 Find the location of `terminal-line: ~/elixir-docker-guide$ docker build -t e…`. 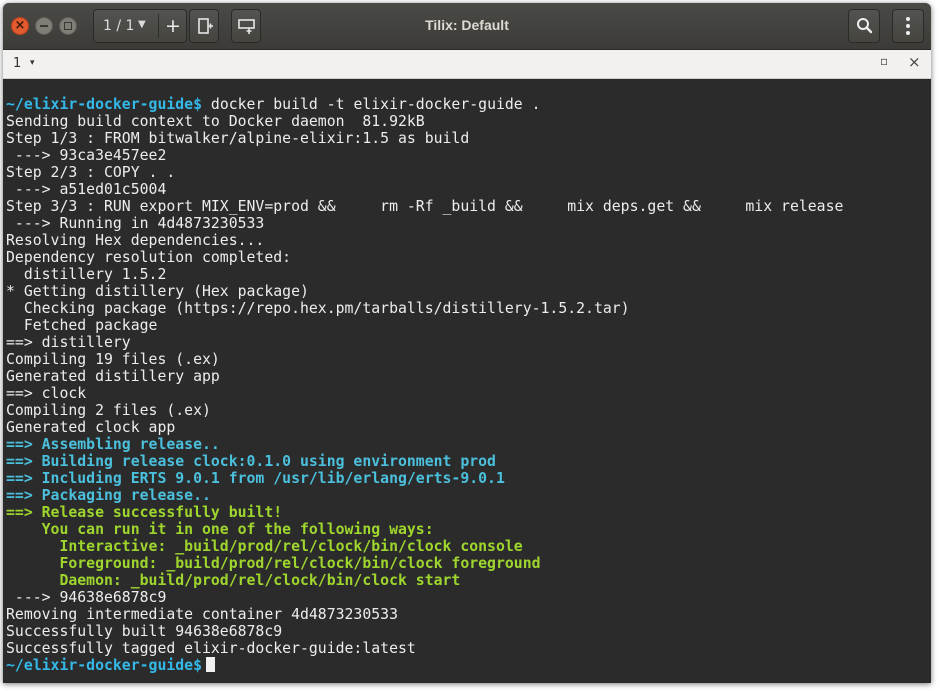

terminal-line: ~/elixir-docker-guide$ docker build -t e… is located at coordinates (424, 104).